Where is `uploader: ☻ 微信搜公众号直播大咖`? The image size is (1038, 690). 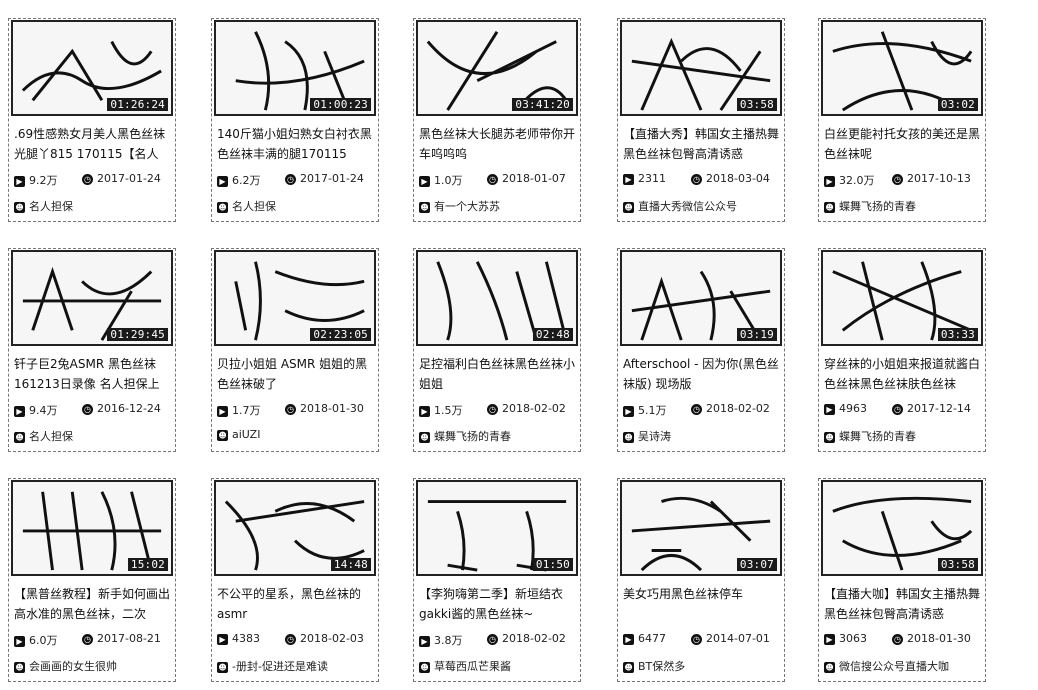
uploader: ☻ 微信搜公众号直播大咖 is located at coordinates (904, 666).